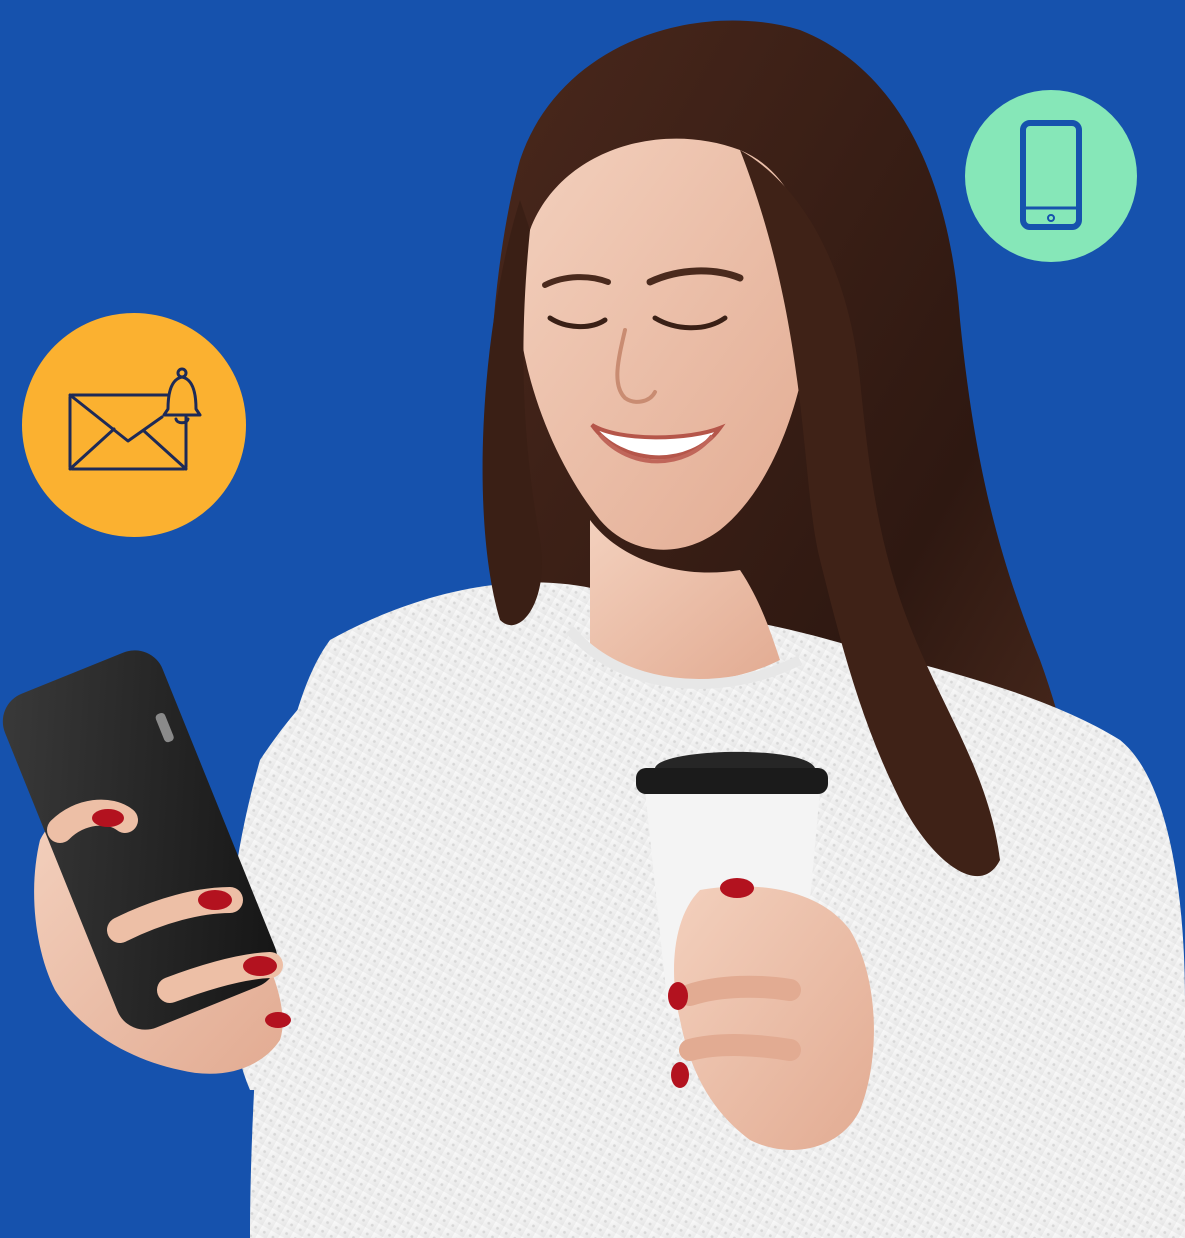  Describe the element at coordinates (732, 781) in the screenshot. I see `coffee-cup-lid` at that location.